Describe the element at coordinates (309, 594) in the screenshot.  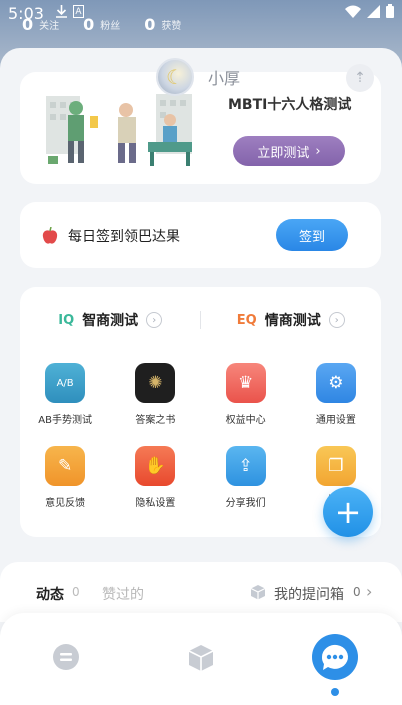
I see `tab-inbox: 我的提问箱` at that location.